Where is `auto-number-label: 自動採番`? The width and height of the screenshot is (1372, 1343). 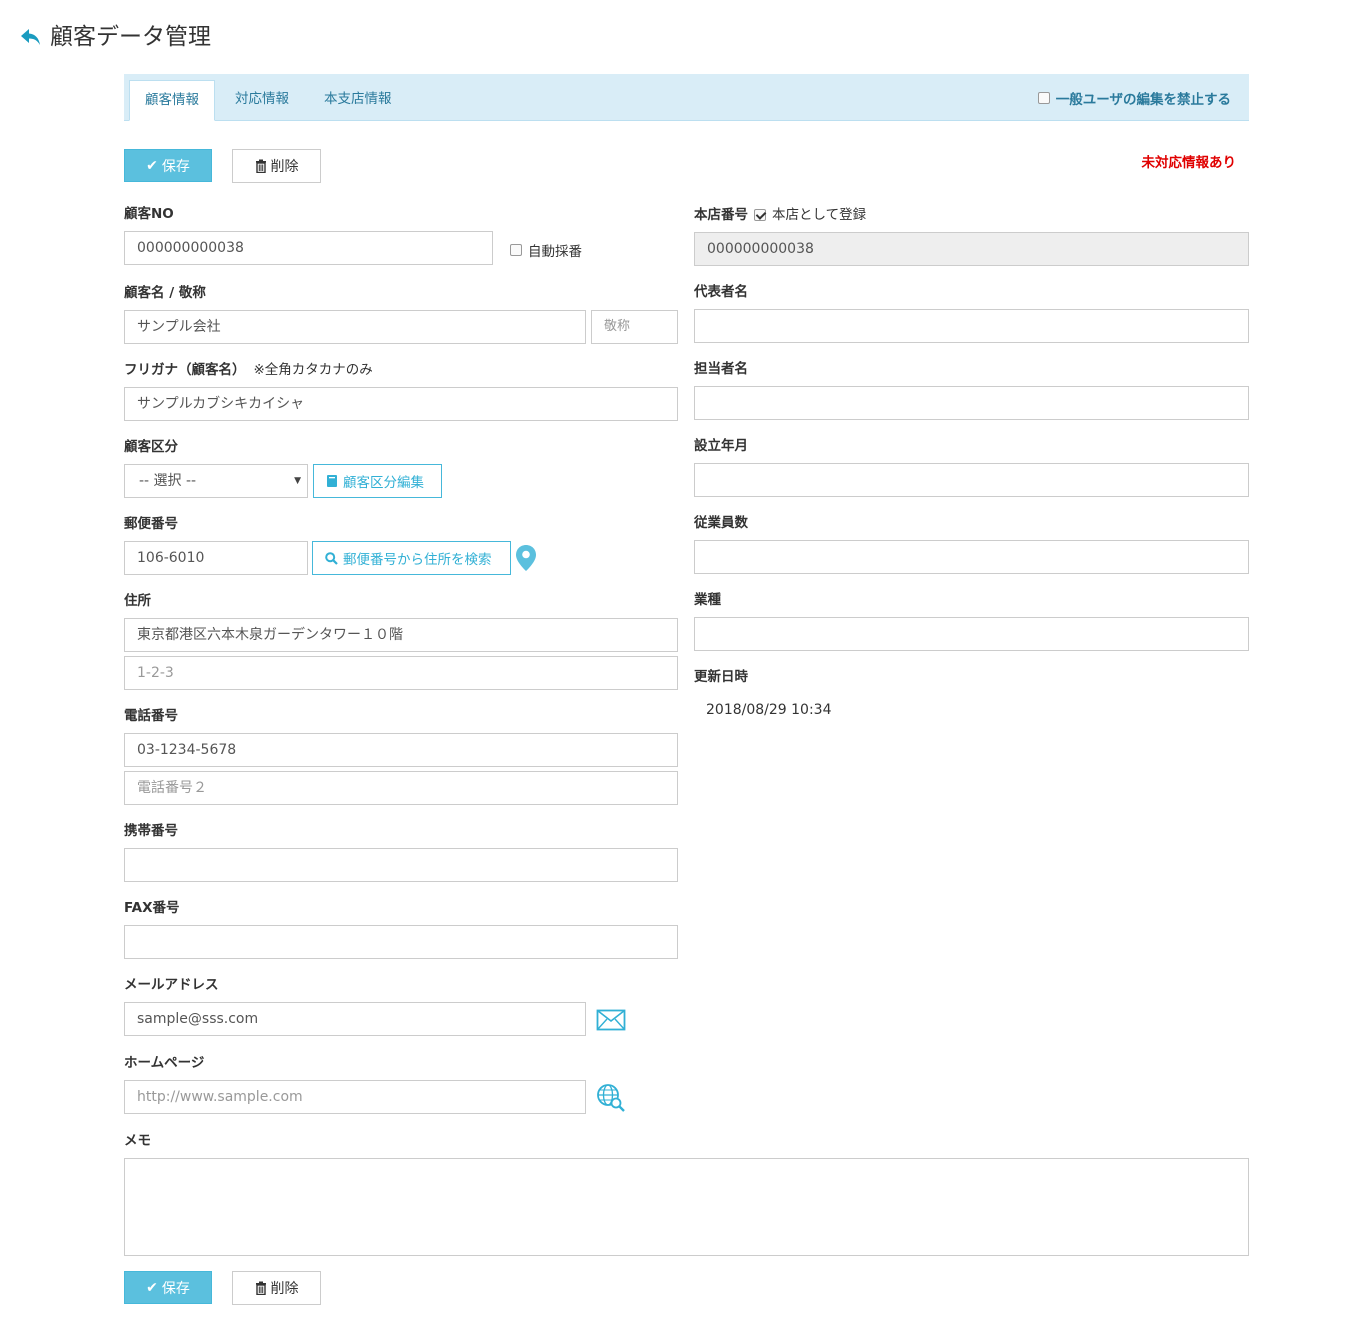
auto-number-label: 自動採番 is located at coordinates (555, 252).